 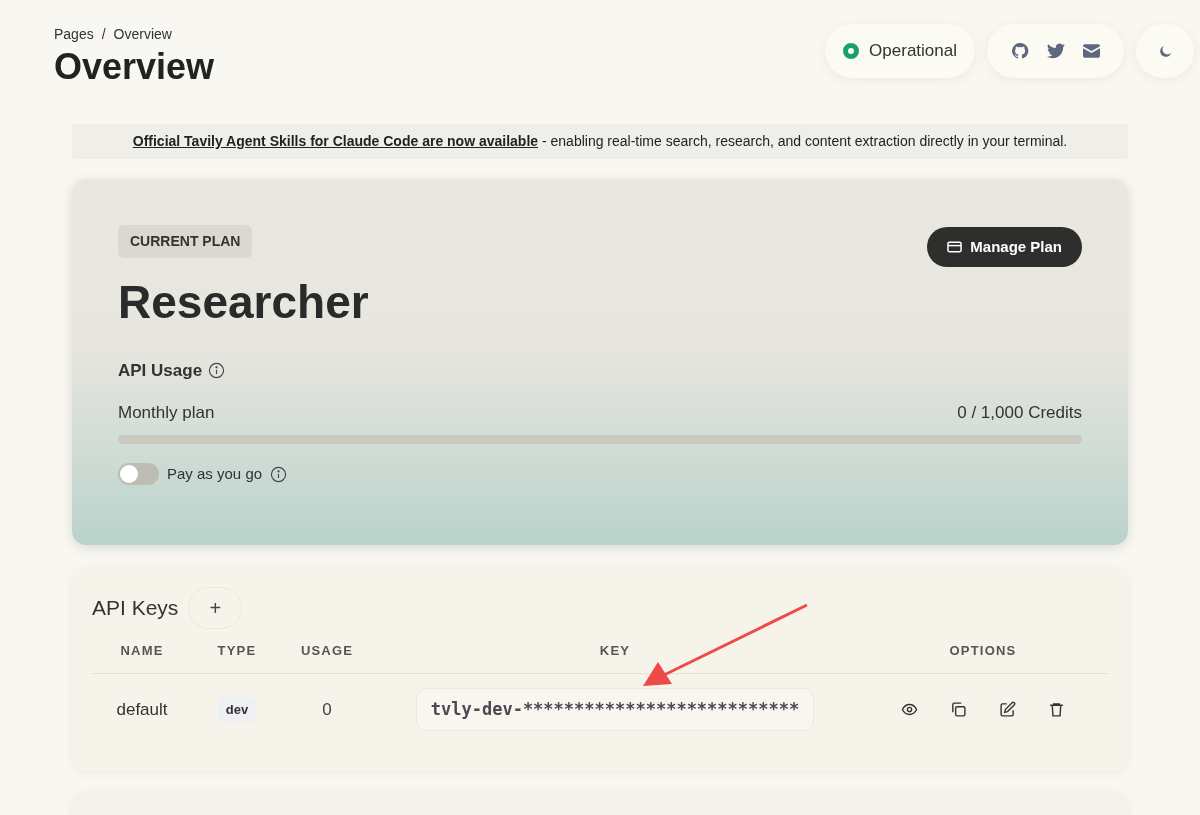 I want to click on breadcrumb-item: Overview, so click(x=142, y=34).